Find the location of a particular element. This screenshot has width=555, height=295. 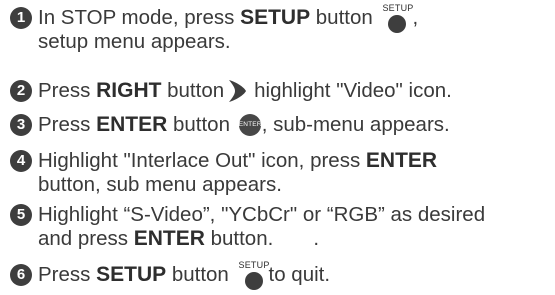

step-text-line2: button, sub menu appears. is located at coordinates (160, 184).